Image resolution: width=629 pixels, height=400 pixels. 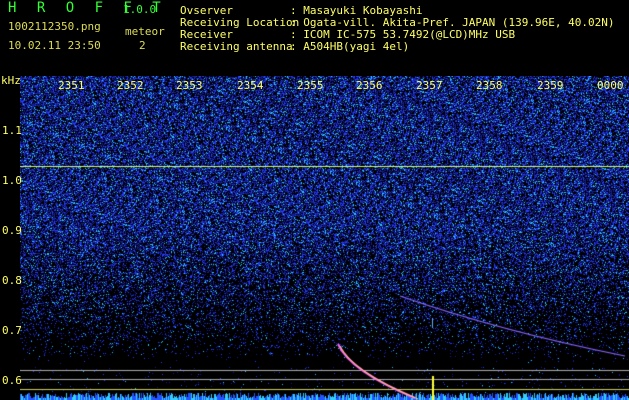 What do you see at coordinates (489, 85) in the screenshot?
I see `x-tick: 2358` at bounding box center [489, 85].